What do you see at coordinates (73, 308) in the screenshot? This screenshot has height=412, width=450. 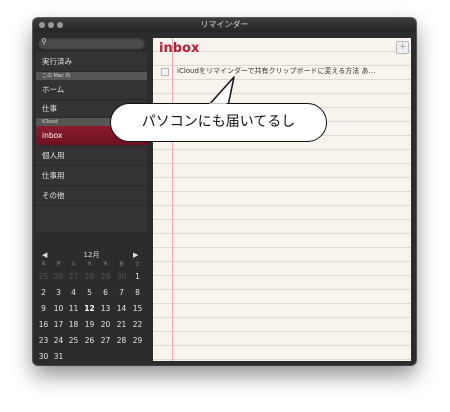 I see `calendar-day: 11` at bounding box center [73, 308].